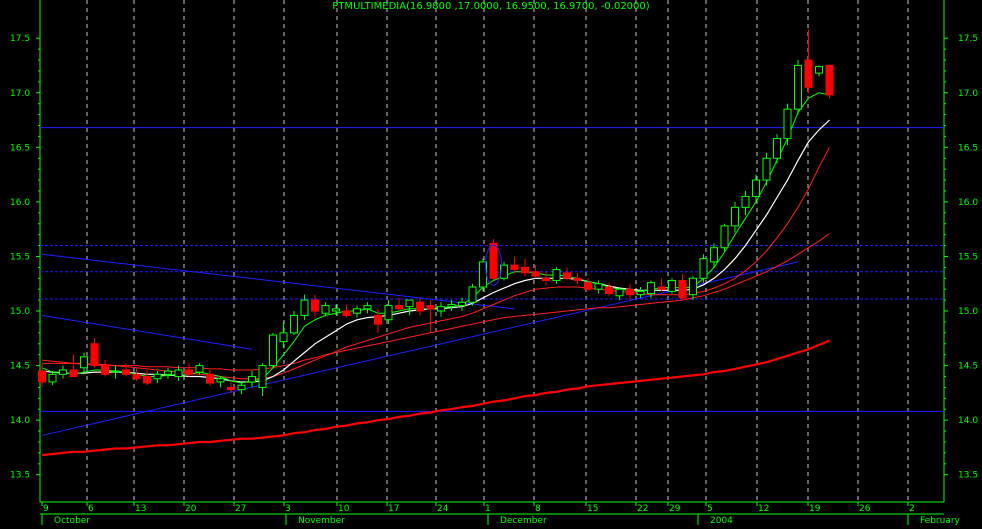  I want to click on y-tick-label-right: 17.0, so click(968, 94).